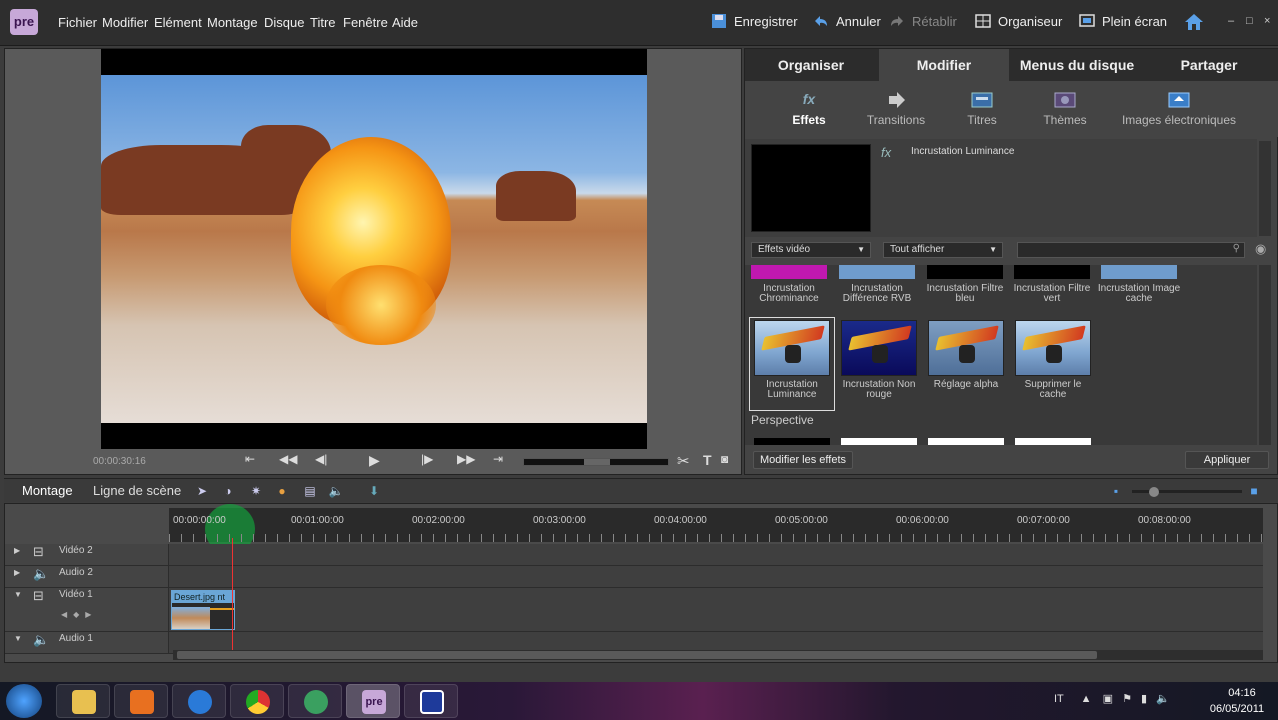 This screenshot has width=1278, height=720. I want to click on filter-dropdown: Tout afficher ▼, so click(943, 250).